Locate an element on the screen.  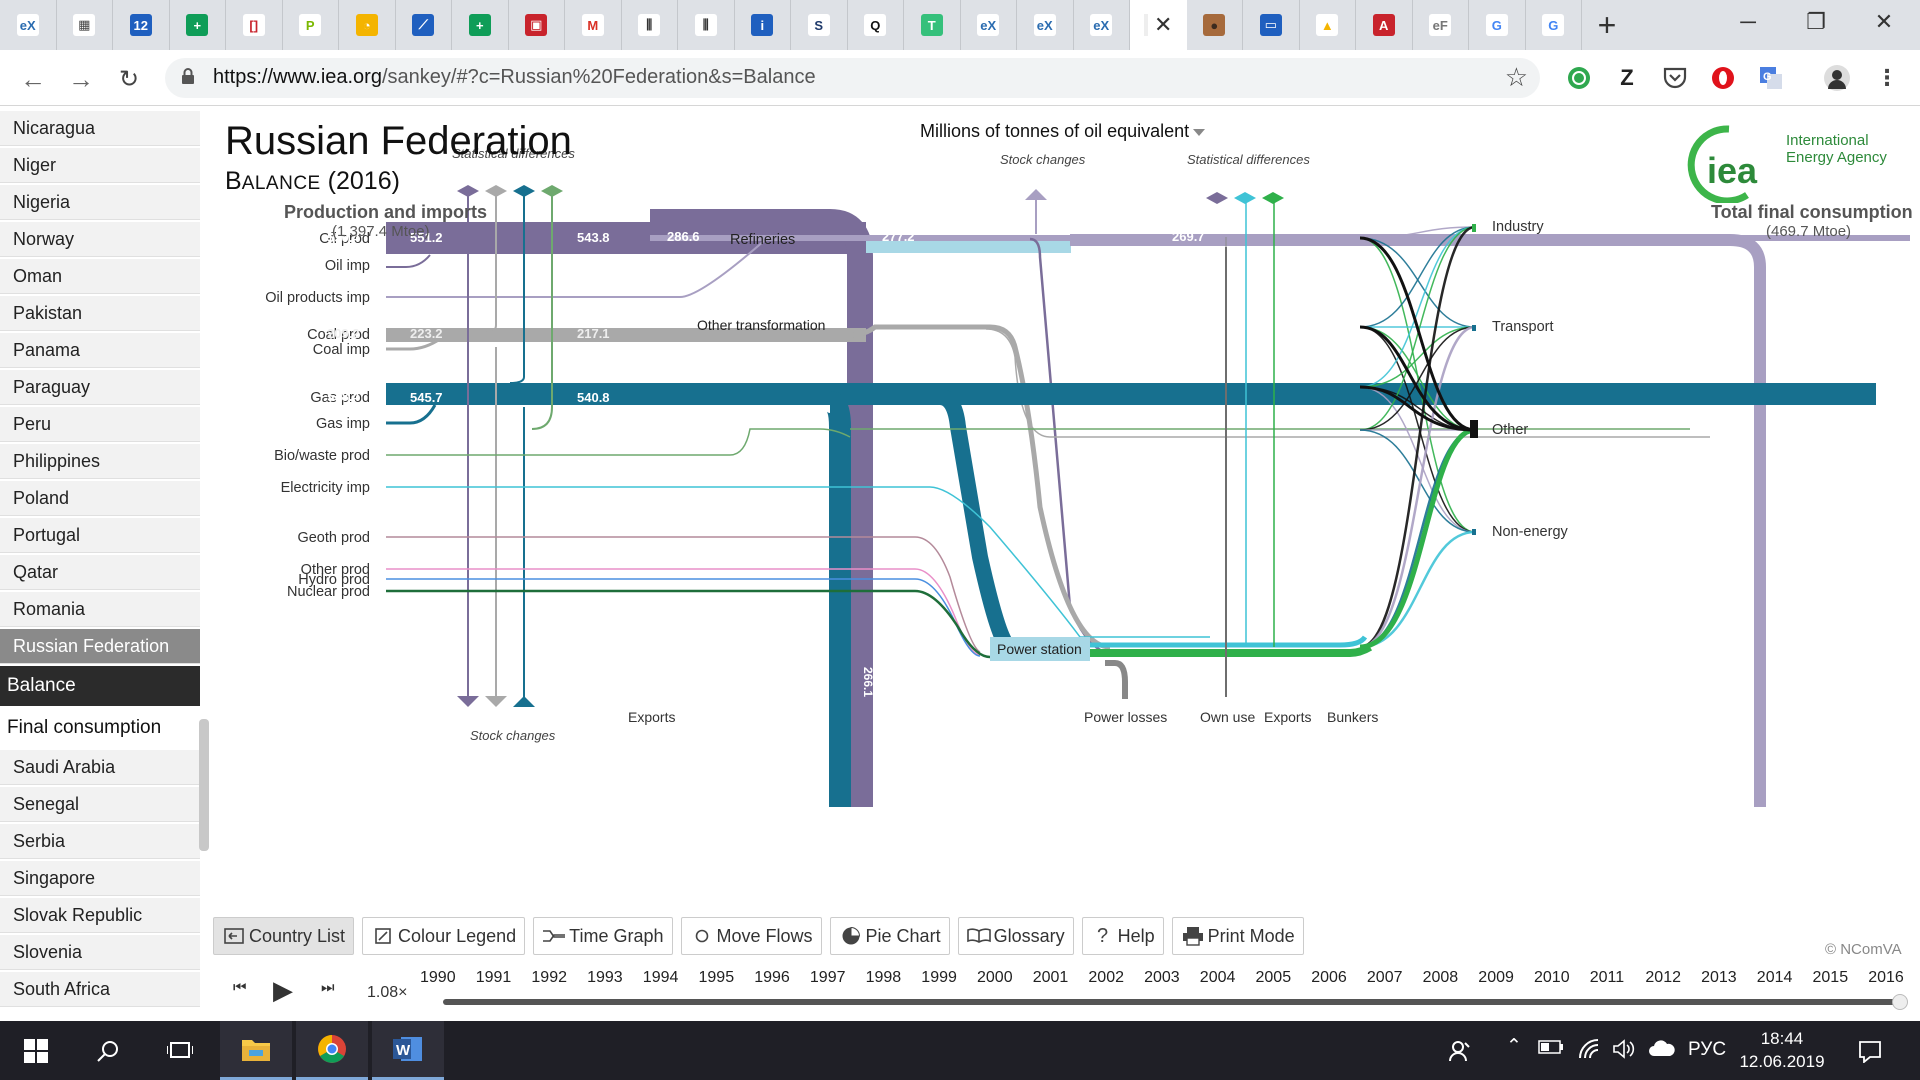
extension-green-icon is located at coordinates (1579, 78).